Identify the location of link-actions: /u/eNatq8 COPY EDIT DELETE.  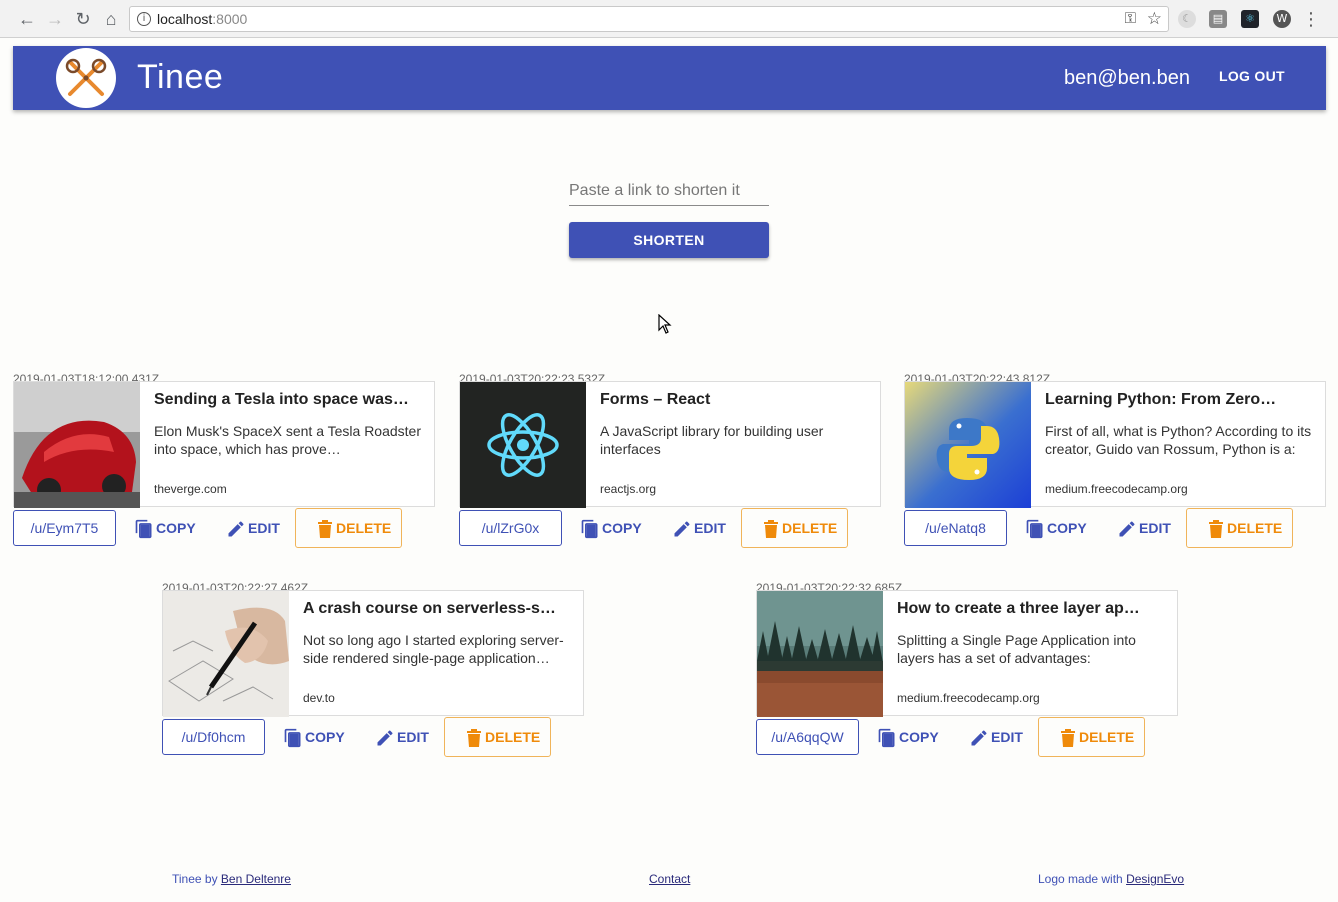
(1115, 528).